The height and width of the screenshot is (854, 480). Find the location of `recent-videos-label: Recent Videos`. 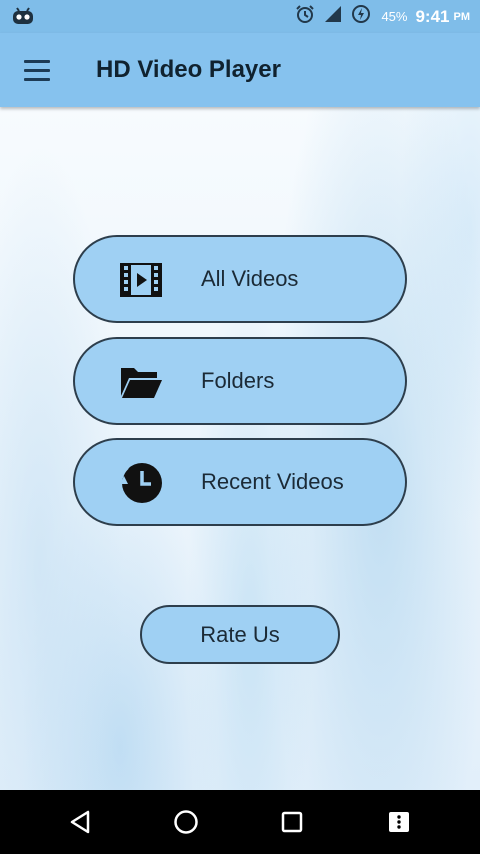

recent-videos-label: Recent Videos is located at coordinates (272, 481).